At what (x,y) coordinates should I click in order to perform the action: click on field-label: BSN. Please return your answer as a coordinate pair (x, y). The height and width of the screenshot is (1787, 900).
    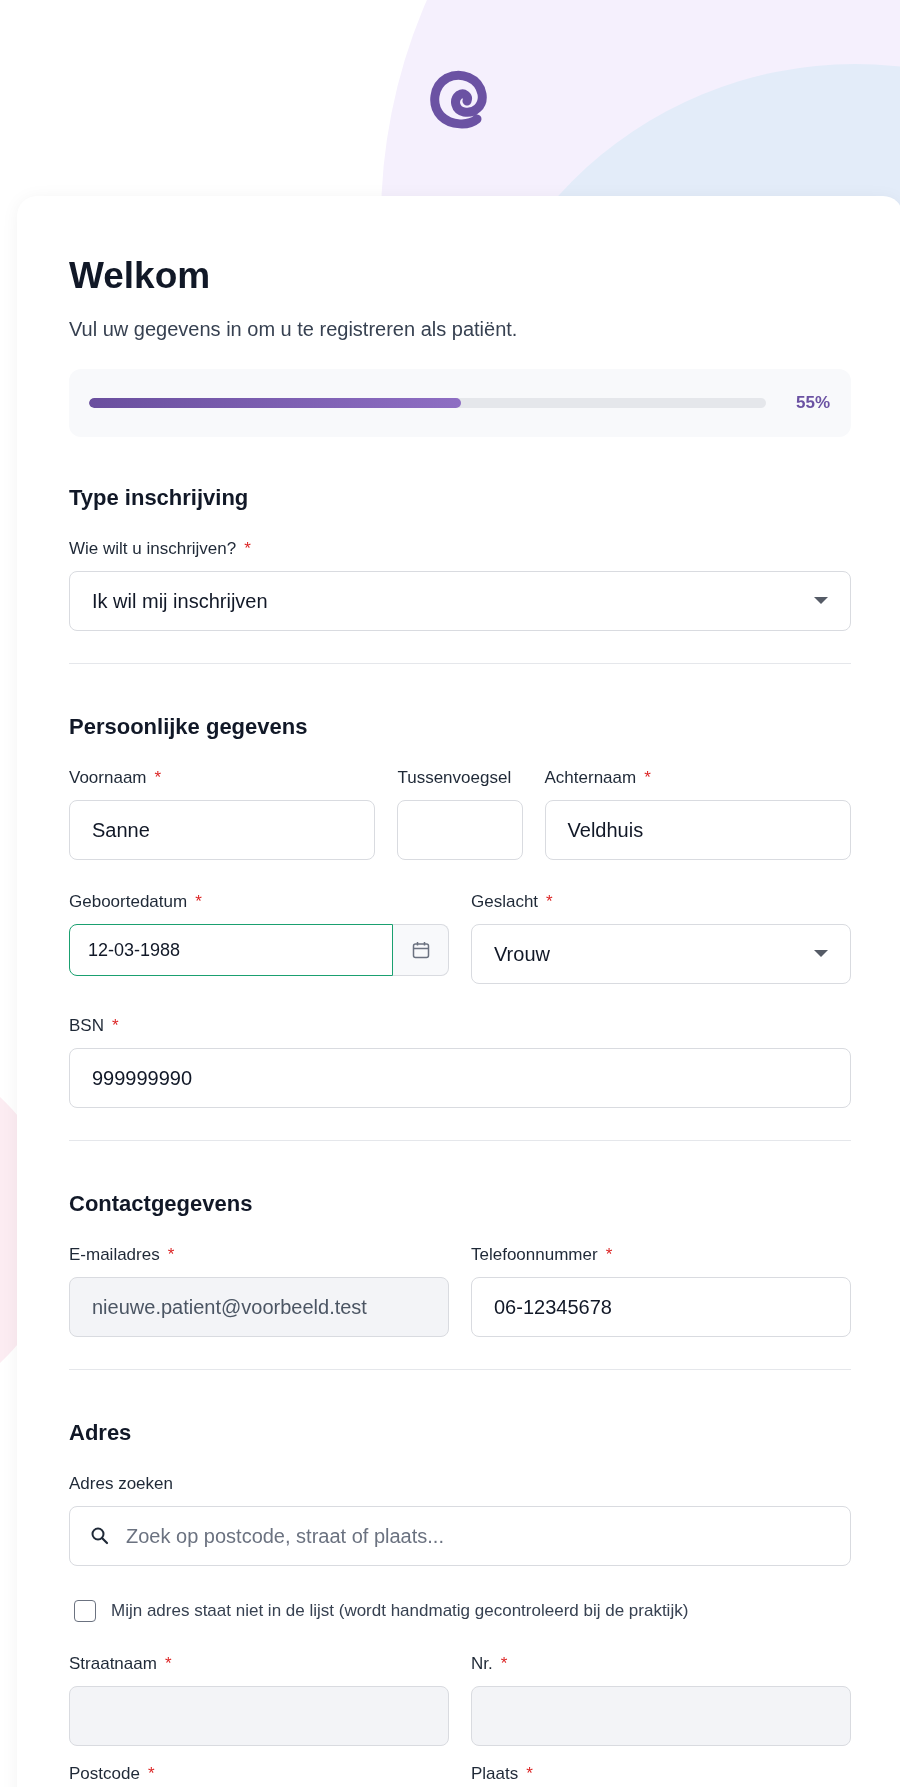
    Looking at the image, I should click on (86, 1026).